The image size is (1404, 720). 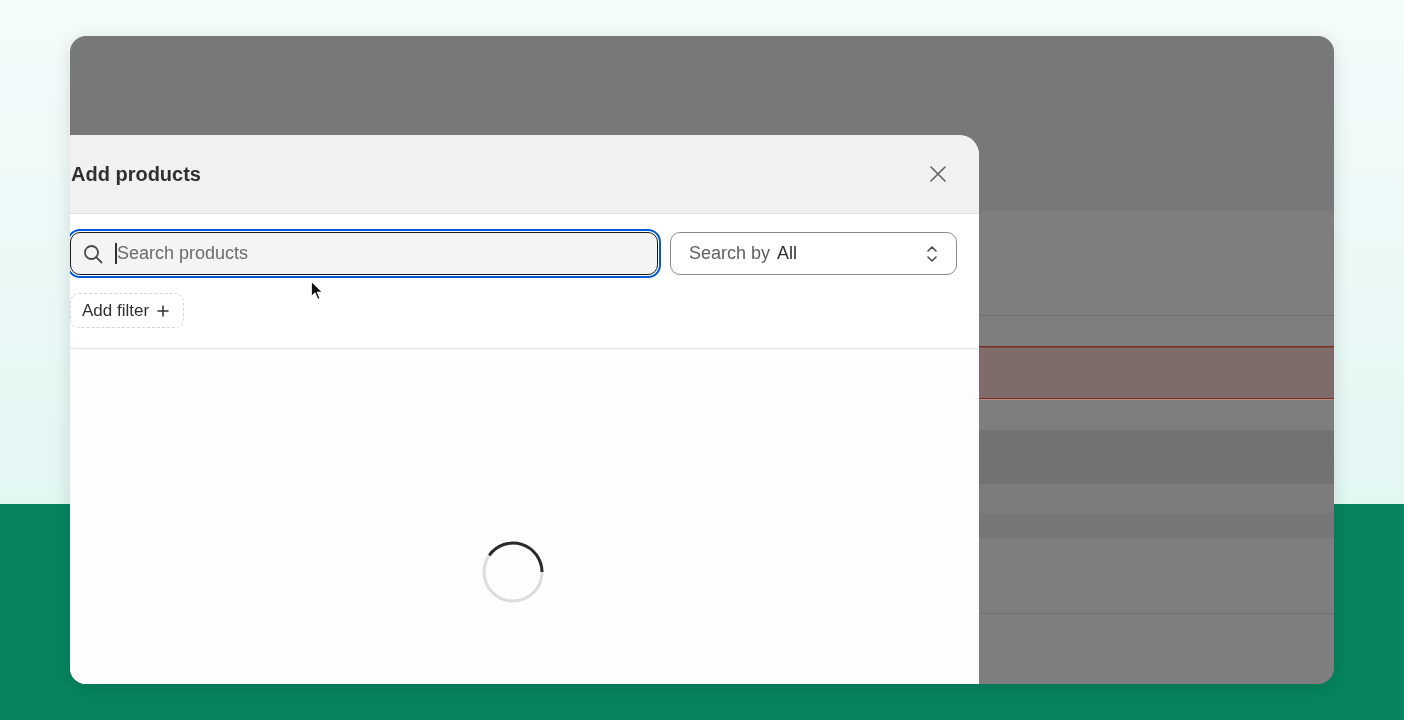 What do you see at coordinates (938, 174) in the screenshot?
I see `close-icon` at bounding box center [938, 174].